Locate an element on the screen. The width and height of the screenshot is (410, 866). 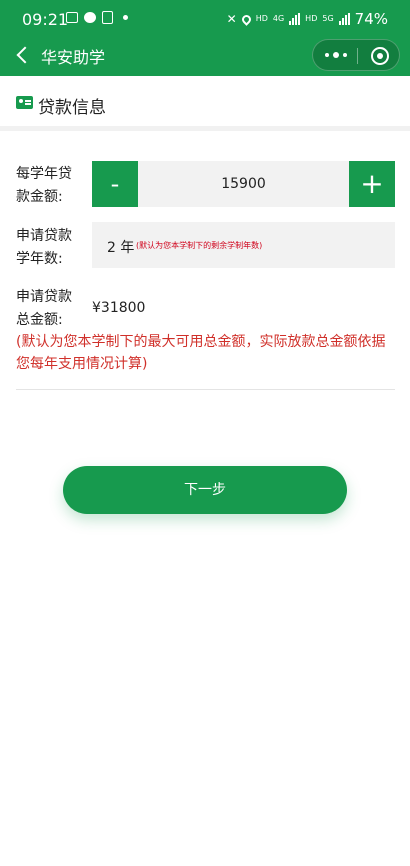
id-card-icon is located at coordinates (24, 102).